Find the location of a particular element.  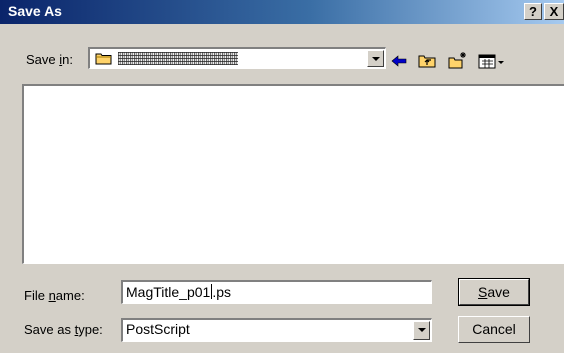

save-as-type-label: Save as type: is located at coordinates (63, 329).